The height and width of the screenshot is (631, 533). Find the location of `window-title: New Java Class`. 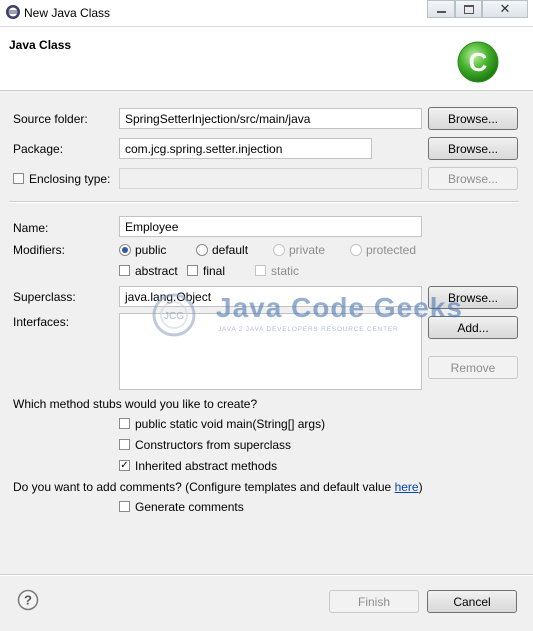

window-title: New Java Class is located at coordinates (67, 13).